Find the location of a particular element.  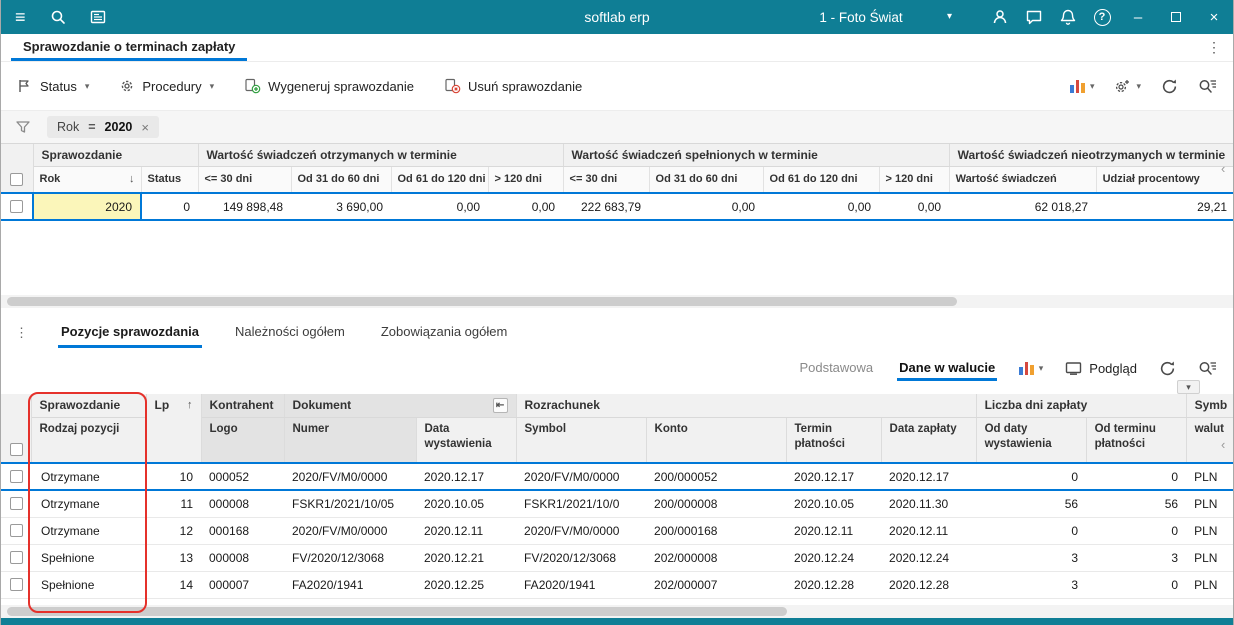

company-selector: 1 - Foto Świat is located at coordinates (861, 17).